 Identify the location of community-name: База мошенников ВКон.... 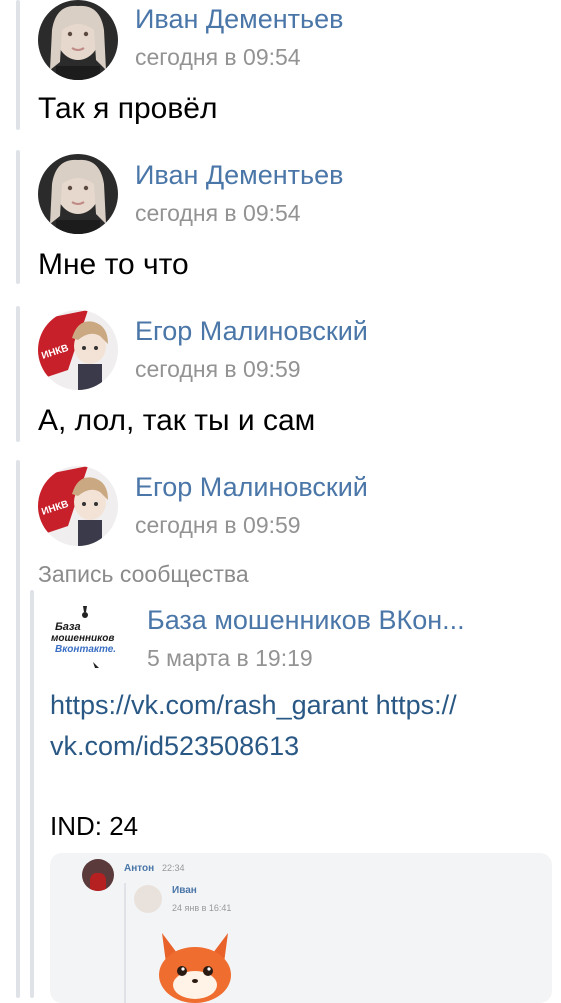
(306, 620).